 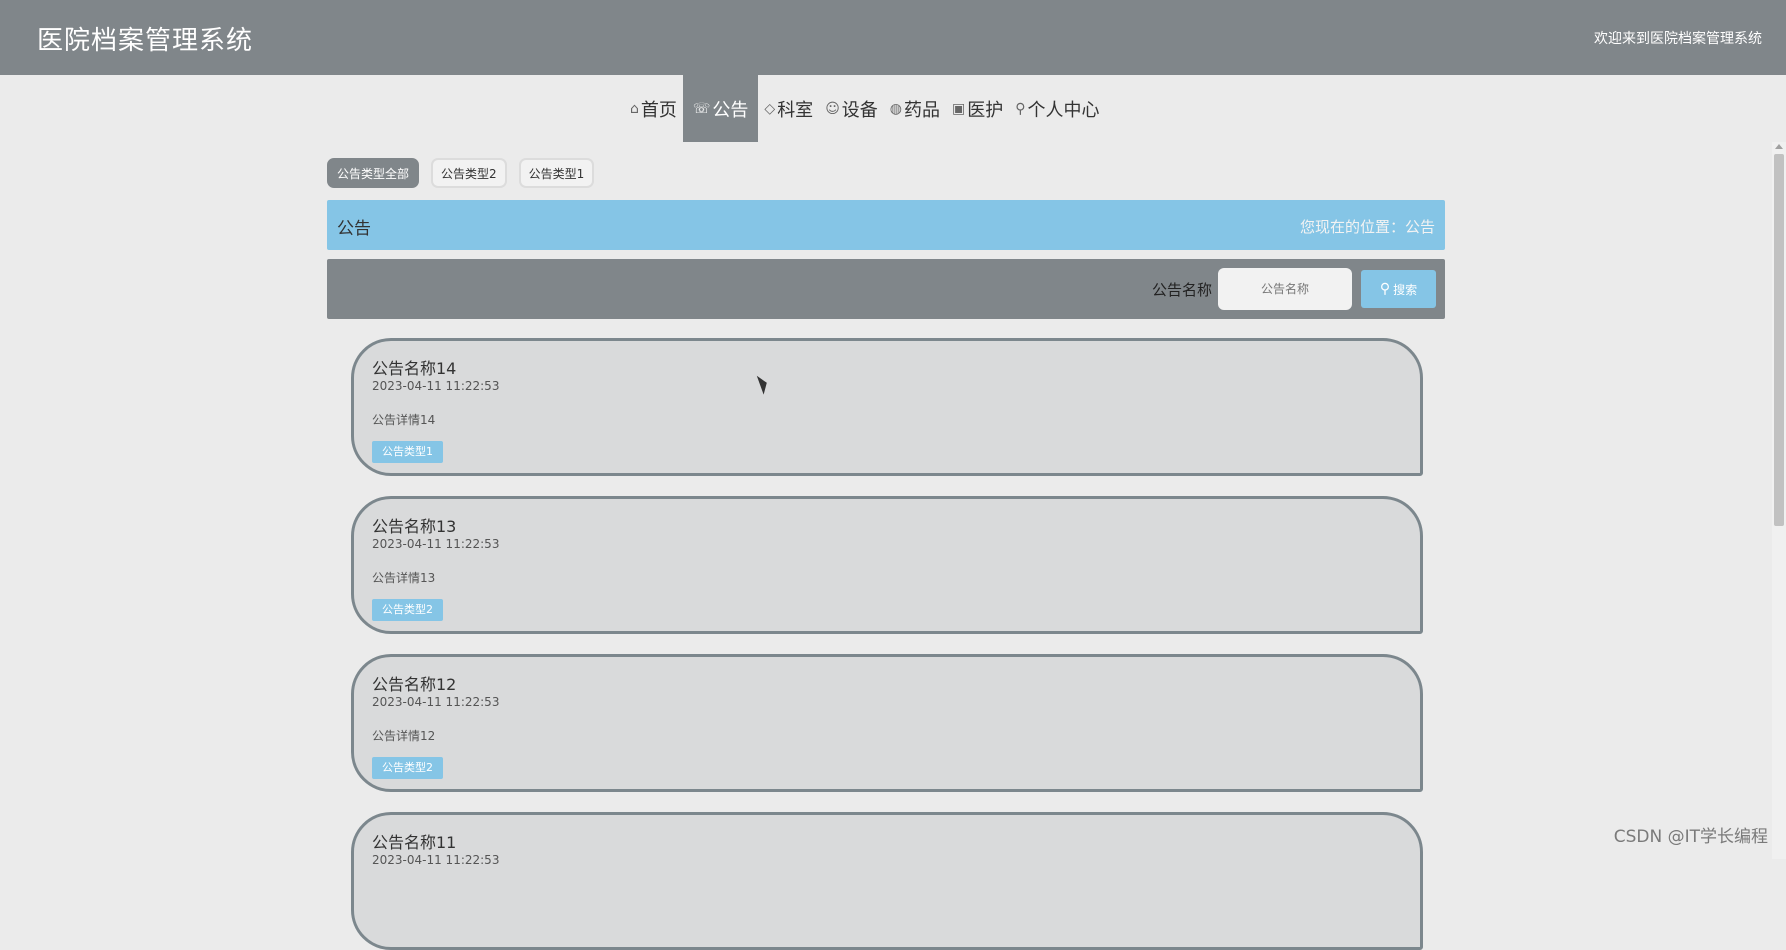 What do you see at coordinates (404, 578) in the screenshot?
I see `card-description: 公告详情13` at bounding box center [404, 578].